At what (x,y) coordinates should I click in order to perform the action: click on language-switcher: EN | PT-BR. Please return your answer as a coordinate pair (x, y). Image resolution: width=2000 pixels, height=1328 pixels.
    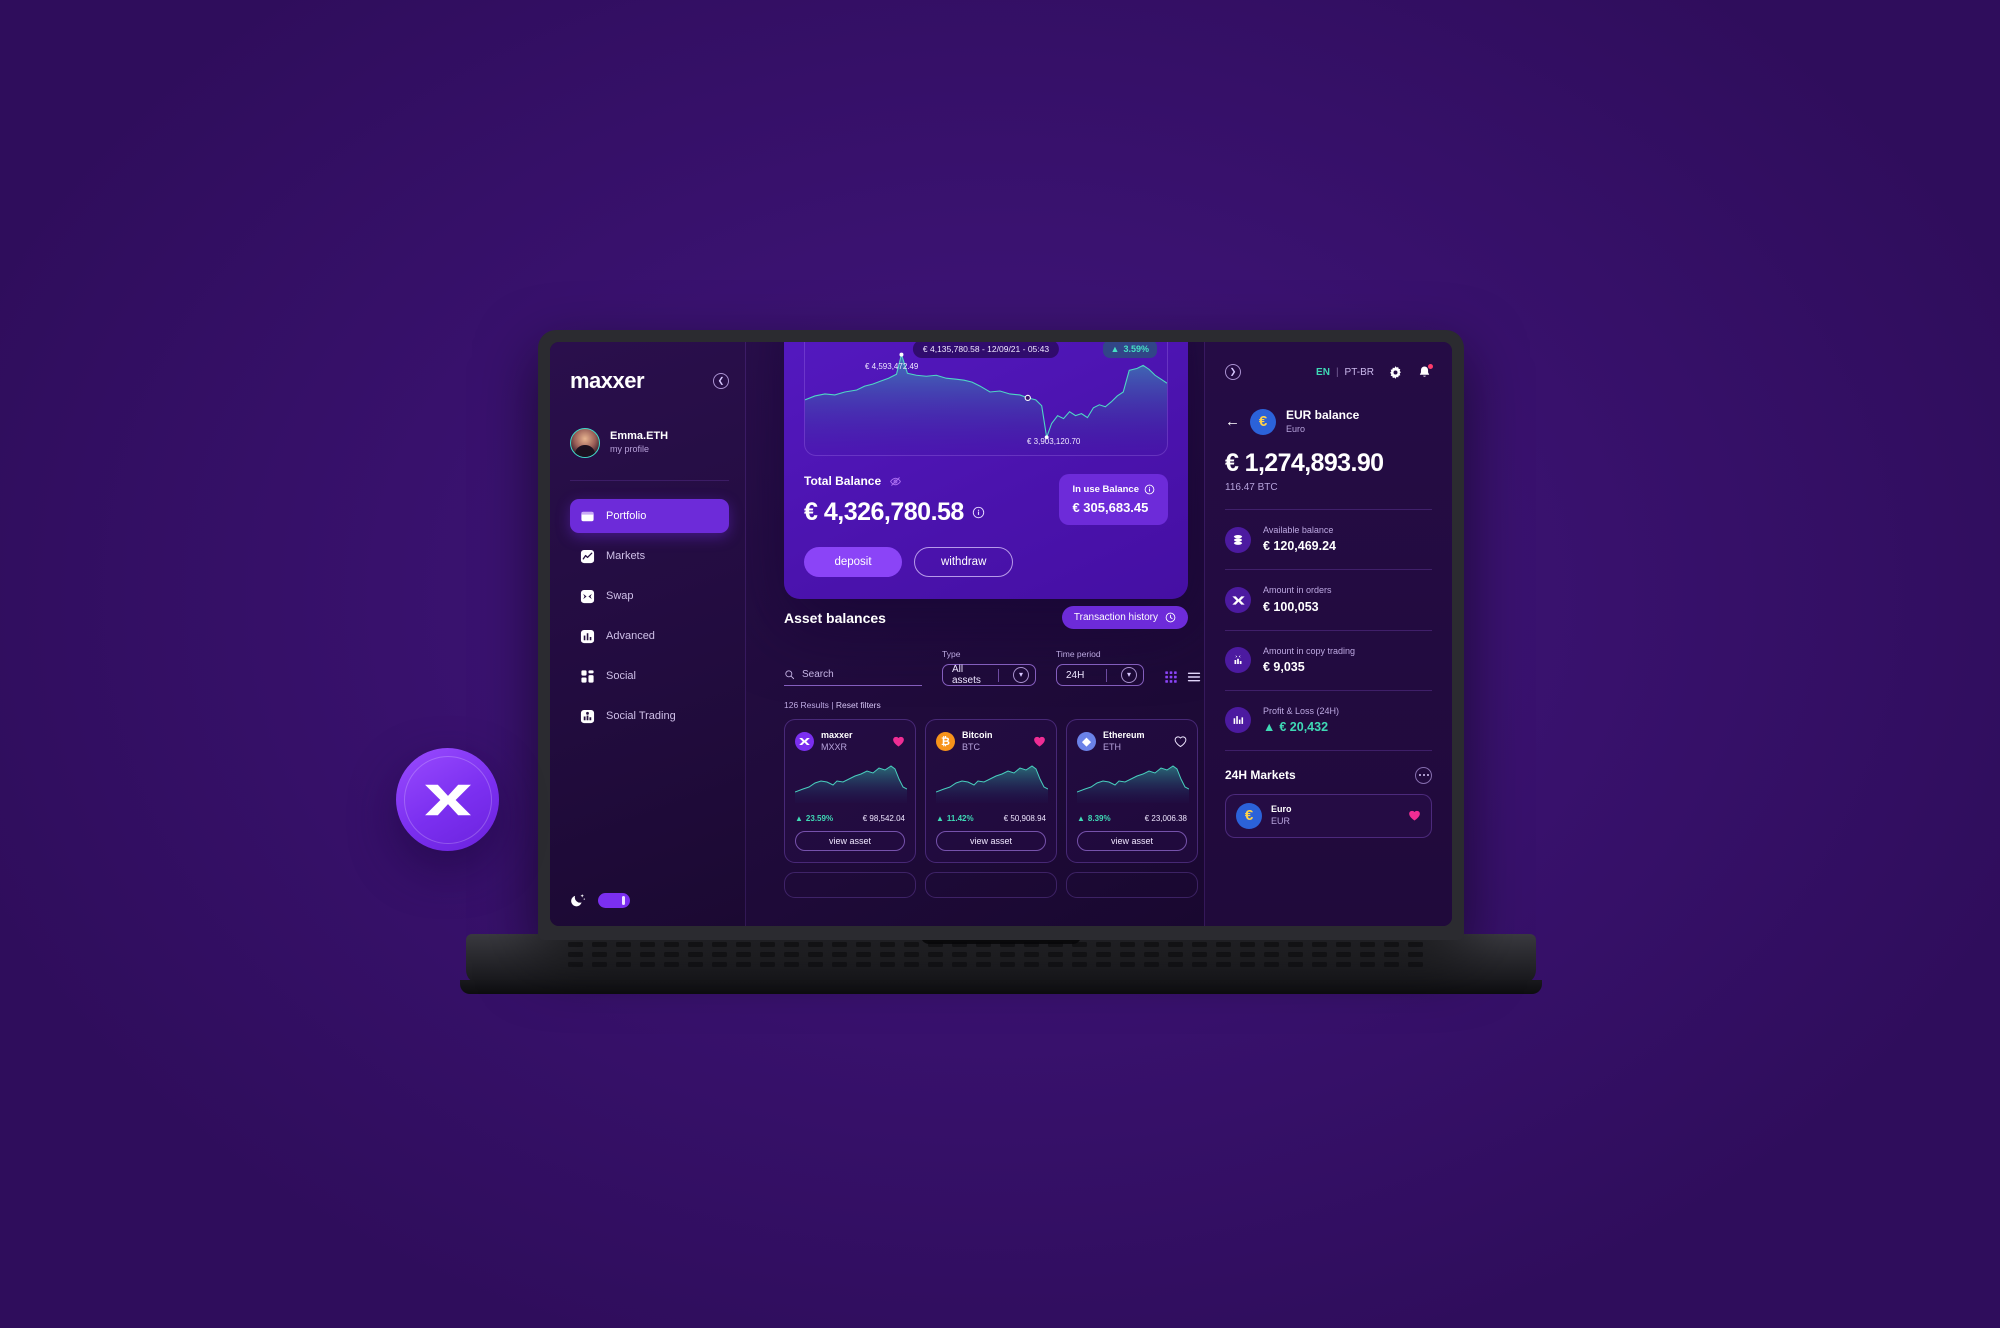
    Looking at the image, I should click on (1345, 372).